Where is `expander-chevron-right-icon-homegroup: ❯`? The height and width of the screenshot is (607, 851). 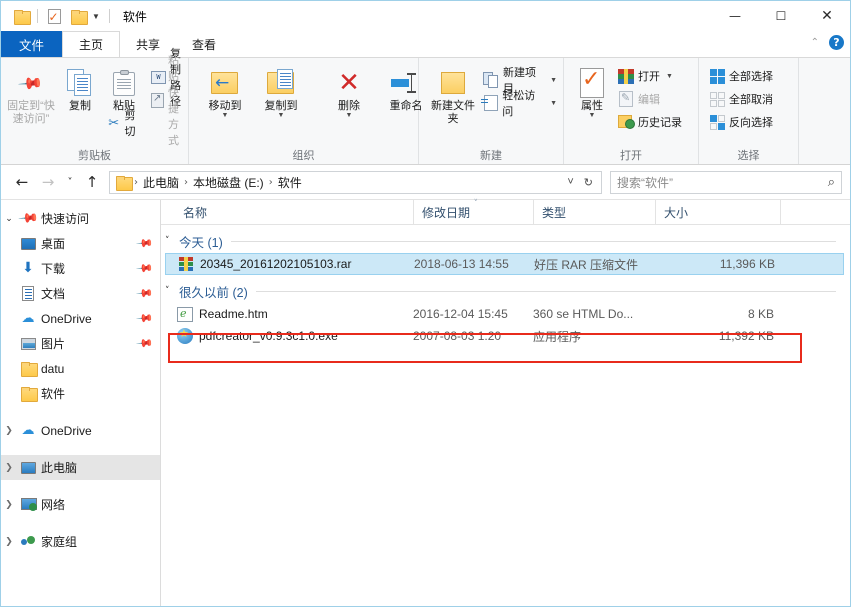 expander-chevron-right-icon-homegroup: ❯ is located at coordinates (9, 542).